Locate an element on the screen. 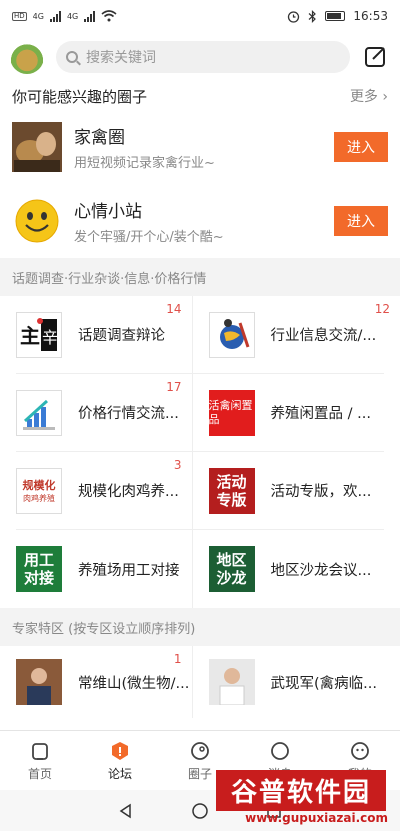  status-right: 16:53 is located at coordinates (337, 16).